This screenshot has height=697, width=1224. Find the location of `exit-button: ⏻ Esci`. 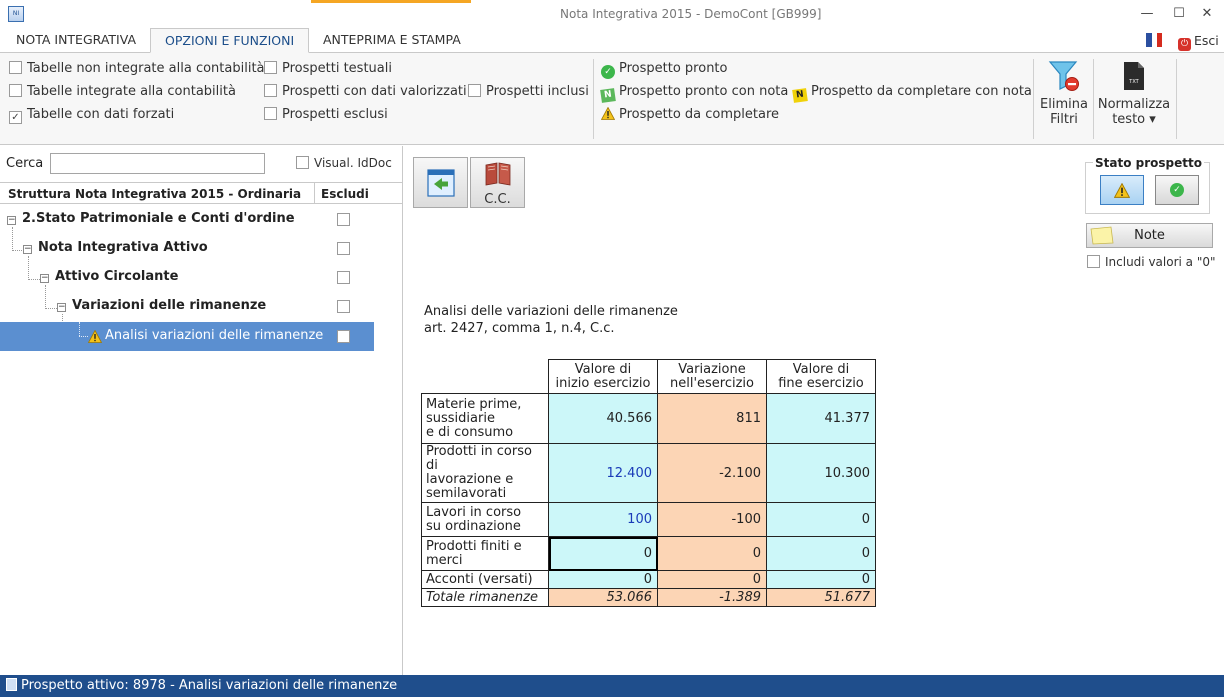

exit-button: ⏻ Esci is located at coordinates (1198, 42).